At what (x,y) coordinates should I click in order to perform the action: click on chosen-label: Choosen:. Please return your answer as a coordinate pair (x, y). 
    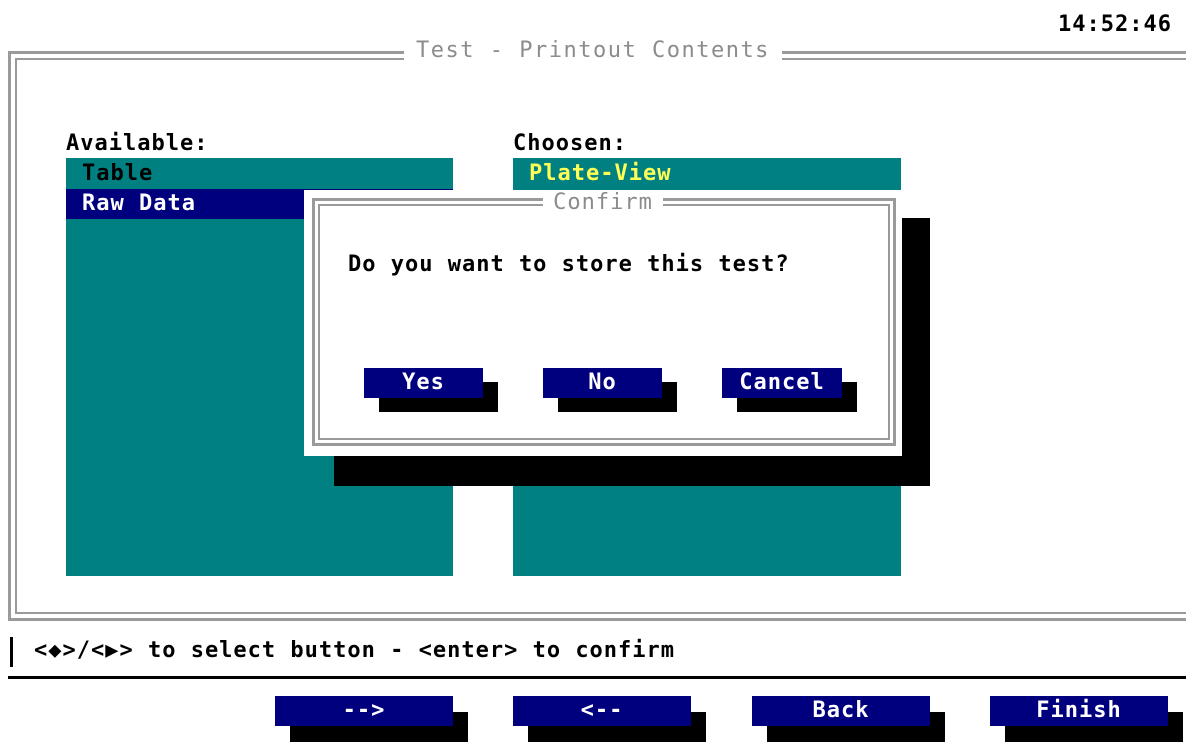
    Looking at the image, I should click on (570, 143).